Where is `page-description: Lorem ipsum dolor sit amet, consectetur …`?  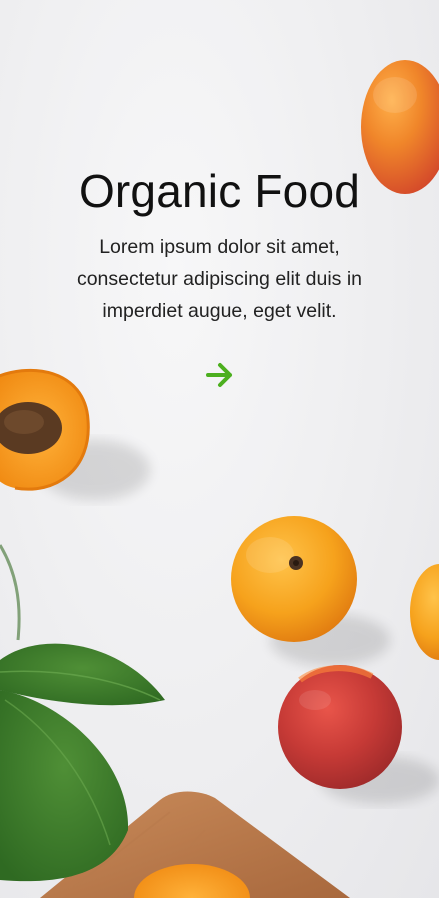
page-description: Lorem ipsum dolor sit amet, consectetur … is located at coordinates (219, 279).